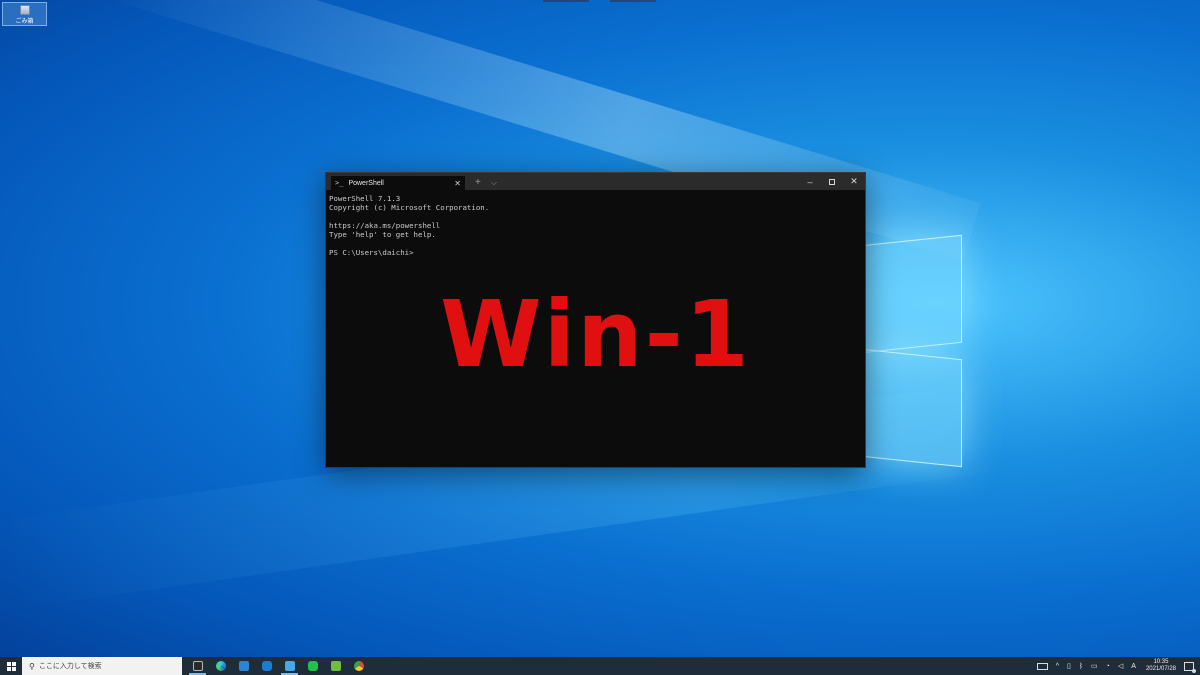 This screenshot has width=1200, height=675. Describe the element at coordinates (24, 22) in the screenshot. I see `desktop-icon-label: ごみ箱` at that location.